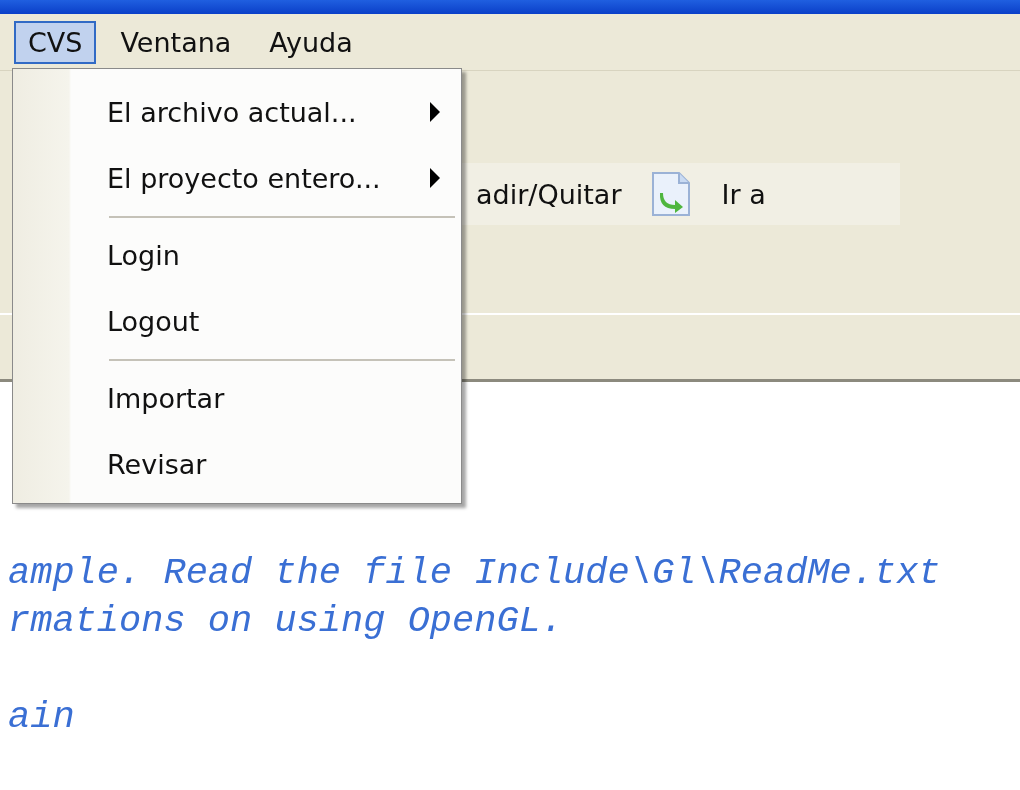  Describe the element at coordinates (166, 398) in the screenshot. I see `menu-item-label: Importar` at that location.